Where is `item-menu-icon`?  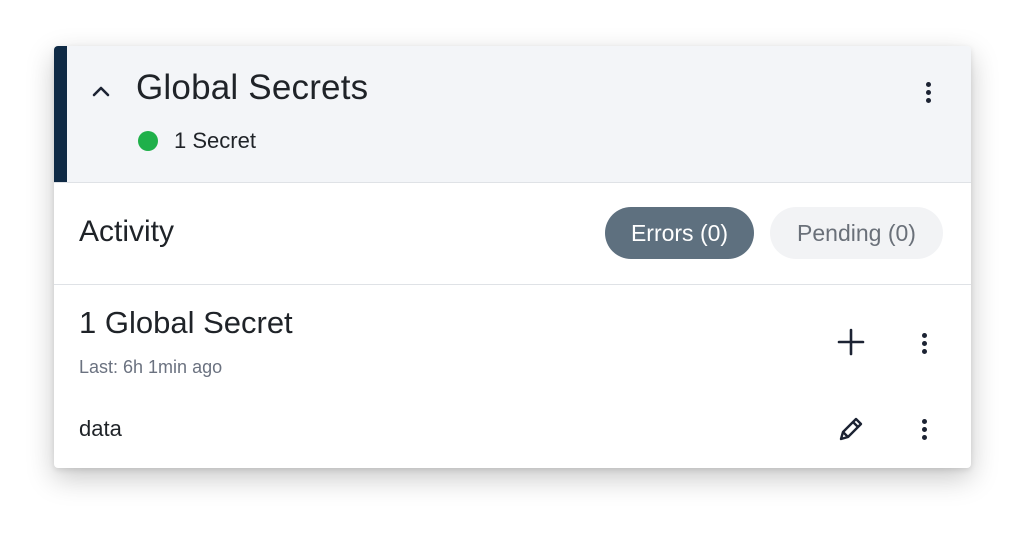
item-menu-icon is located at coordinates (924, 429).